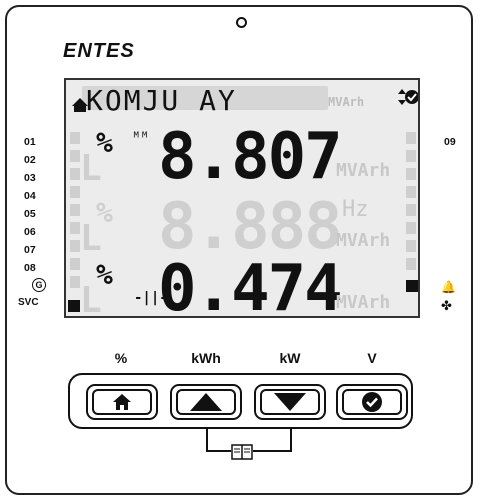 Image resolution: width=481 pixels, height=503 pixels. I want to click on channel-label-right: 09, so click(450, 142).